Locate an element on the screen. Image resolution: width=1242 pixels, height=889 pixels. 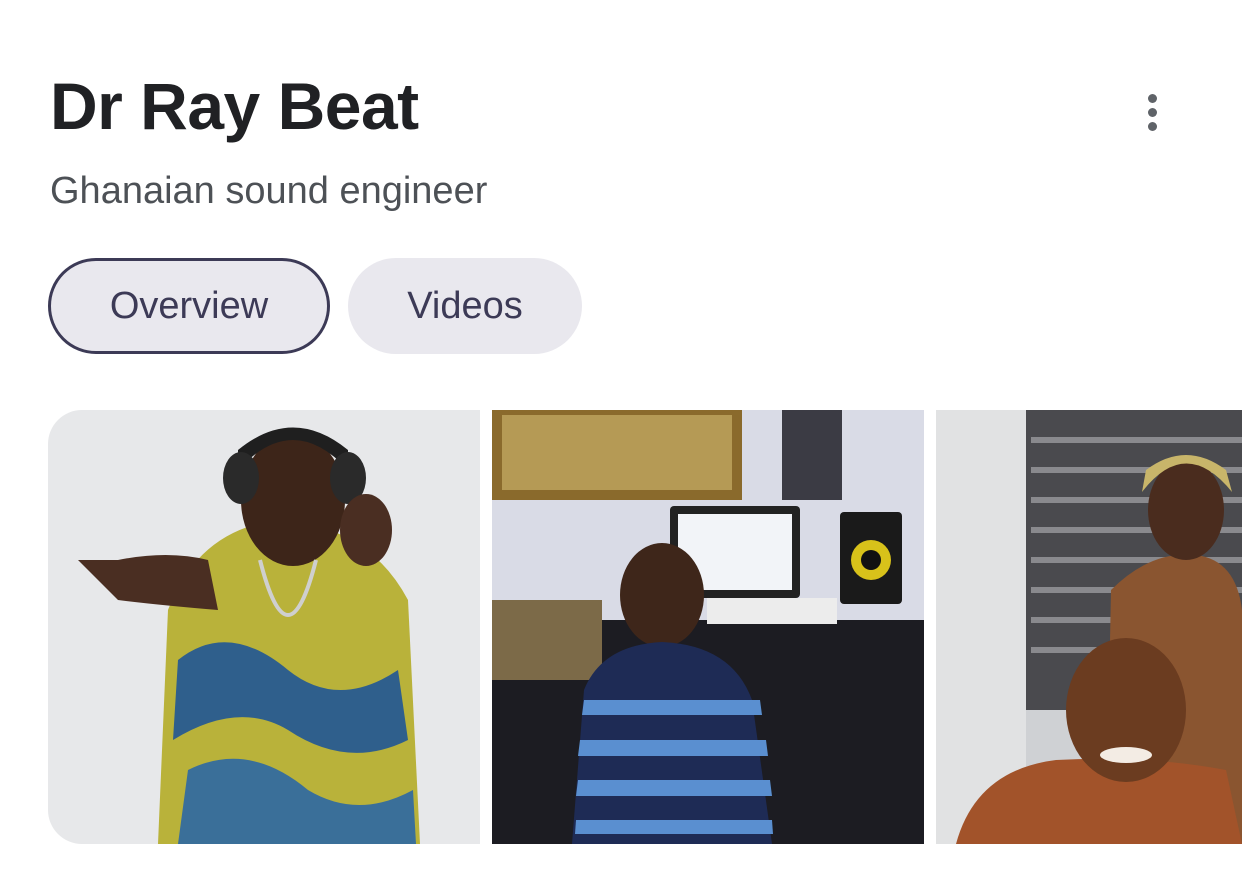
tab-overview: Overview is located at coordinates (189, 306).